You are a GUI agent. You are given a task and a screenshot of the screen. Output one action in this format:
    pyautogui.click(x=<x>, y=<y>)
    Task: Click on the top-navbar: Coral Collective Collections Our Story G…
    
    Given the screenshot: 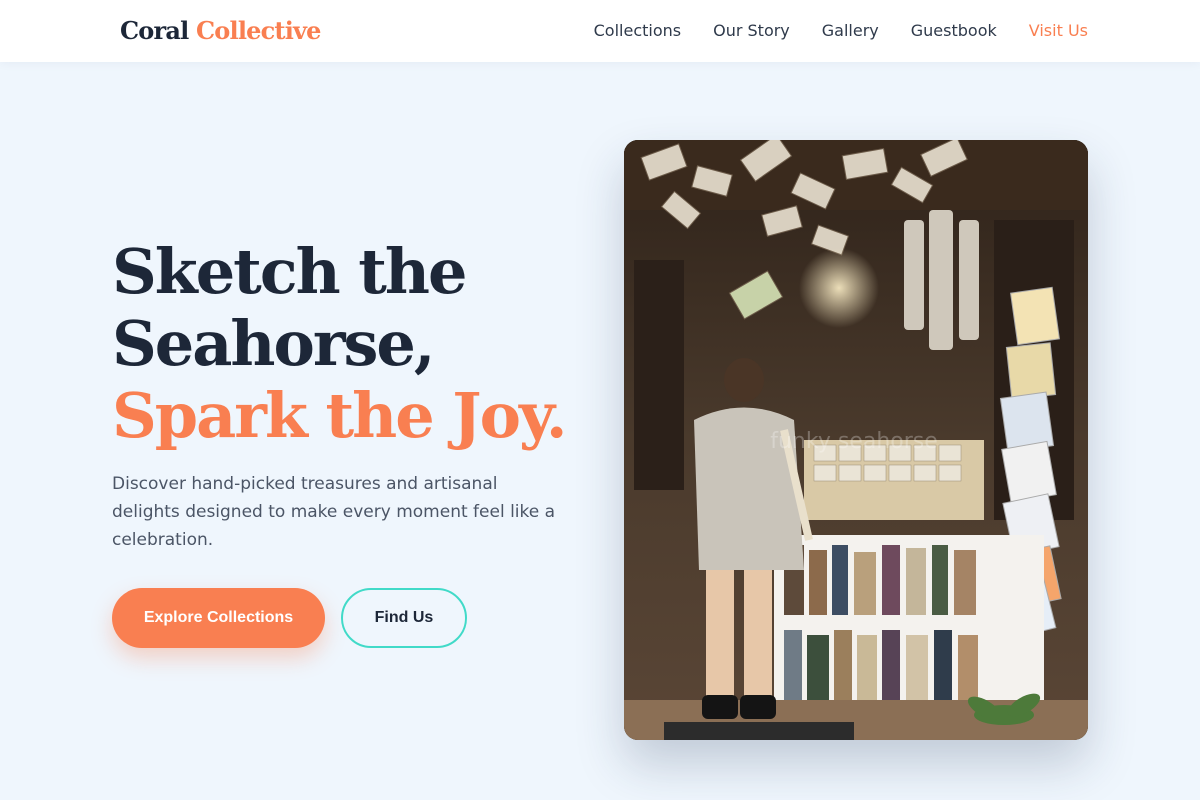 What is the action you would take?
    pyautogui.click(x=600, y=31)
    